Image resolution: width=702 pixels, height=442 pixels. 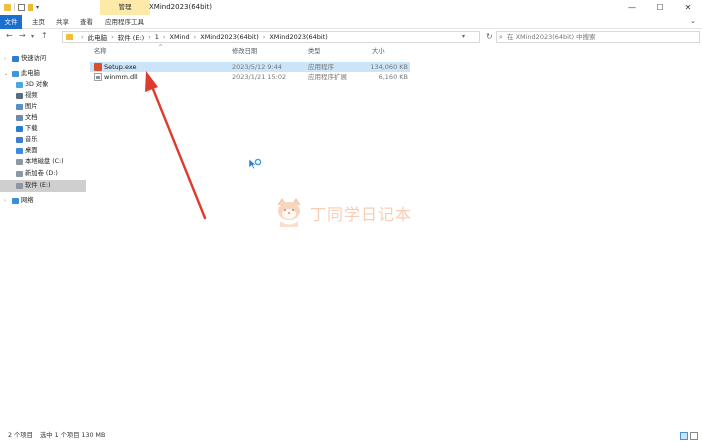 I want to click on sidebar-item-label: 图片, so click(x=31, y=106).